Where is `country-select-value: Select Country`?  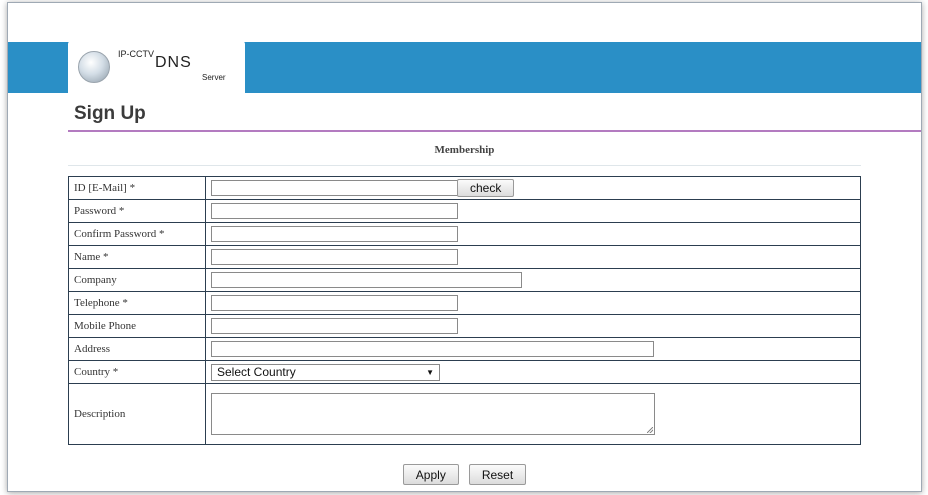
country-select-value: Select Country is located at coordinates (256, 372).